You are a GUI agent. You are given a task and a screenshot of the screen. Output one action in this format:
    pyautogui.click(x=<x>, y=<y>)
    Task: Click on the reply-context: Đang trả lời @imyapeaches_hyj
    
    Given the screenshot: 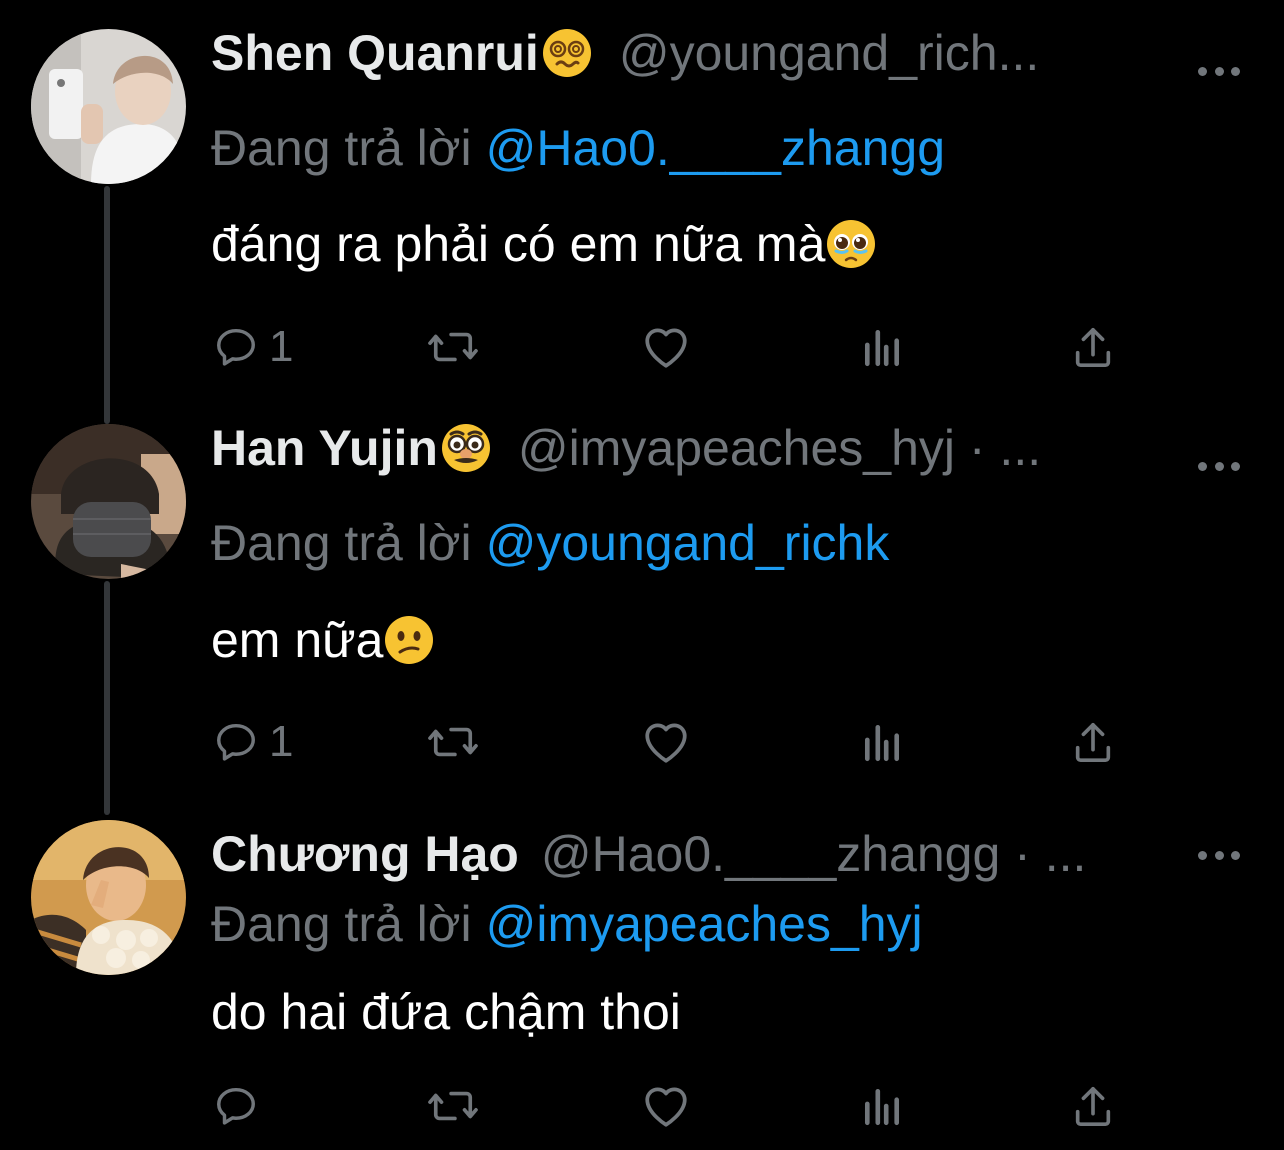 What is the action you would take?
    pyautogui.click(x=567, y=924)
    